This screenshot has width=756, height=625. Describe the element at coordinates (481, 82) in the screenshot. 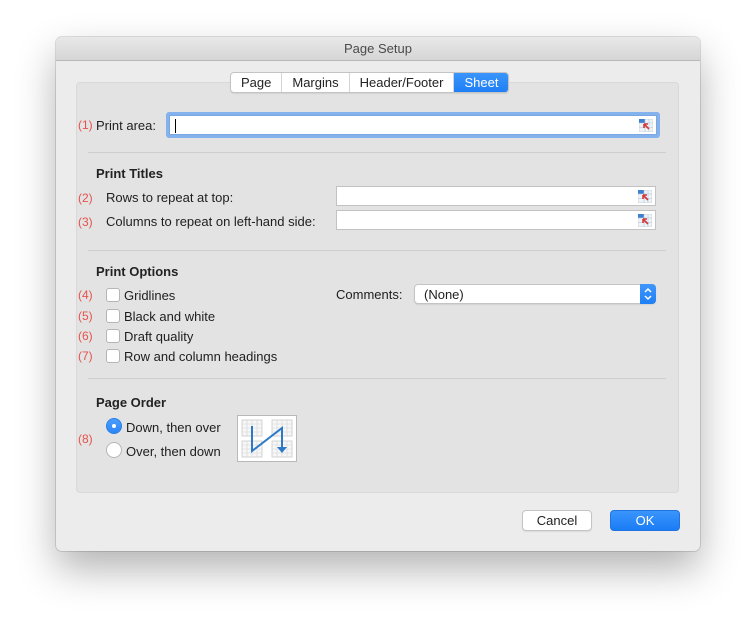

I see `tab-sheet: Sheet` at that location.